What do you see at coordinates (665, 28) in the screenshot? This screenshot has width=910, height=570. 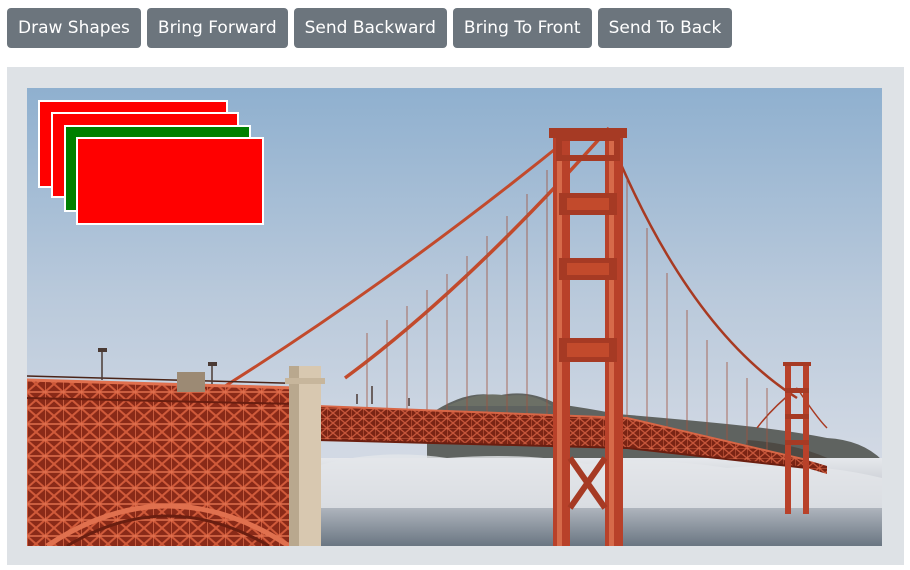 I see `send-to-back-button: Send To Back` at bounding box center [665, 28].